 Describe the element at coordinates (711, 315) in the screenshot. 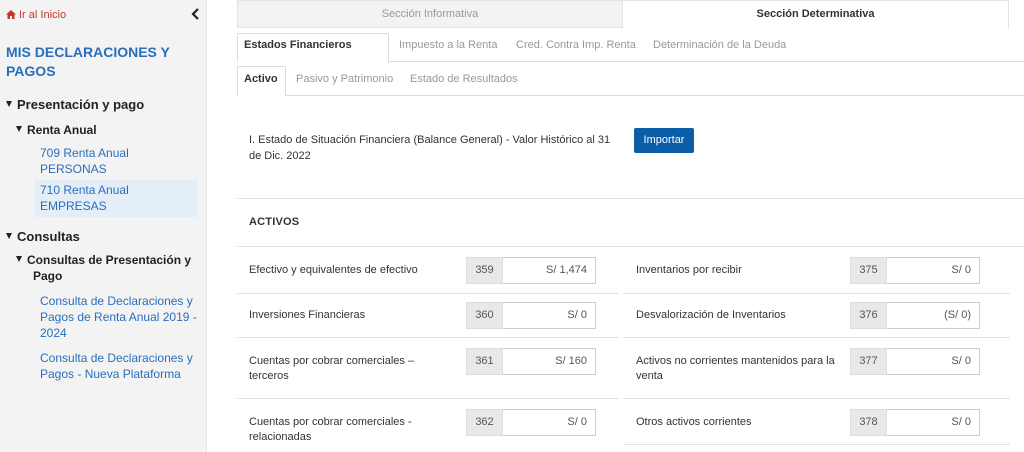

I see `item-label: Desvalorización de Inventarios` at that location.